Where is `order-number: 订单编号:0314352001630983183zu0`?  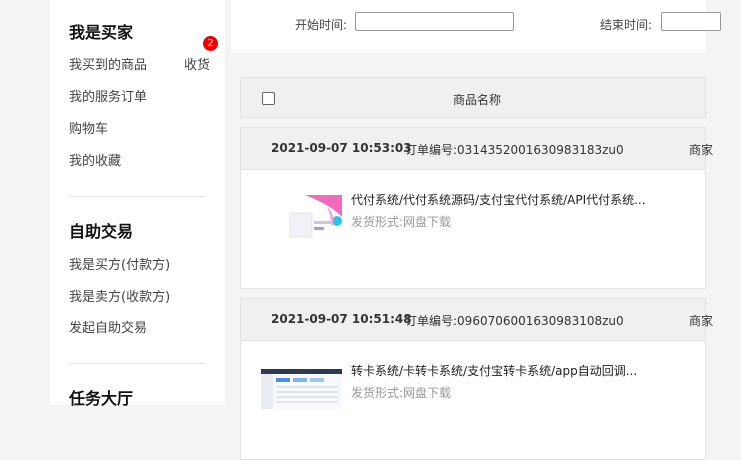 order-number: 订单编号:0314352001630983183zu0 is located at coordinates (514, 149).